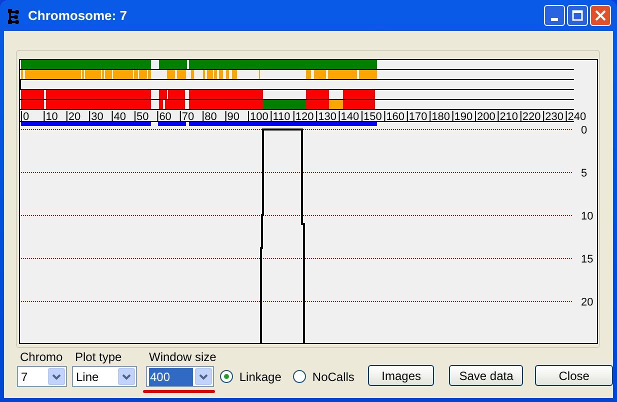 Image resolution: width=617 pixels, height=402 pixels. What do you see at coordinates (165, 117) in the screenshot?
I see `scale-label: 60` at bounding box center [165, 117].